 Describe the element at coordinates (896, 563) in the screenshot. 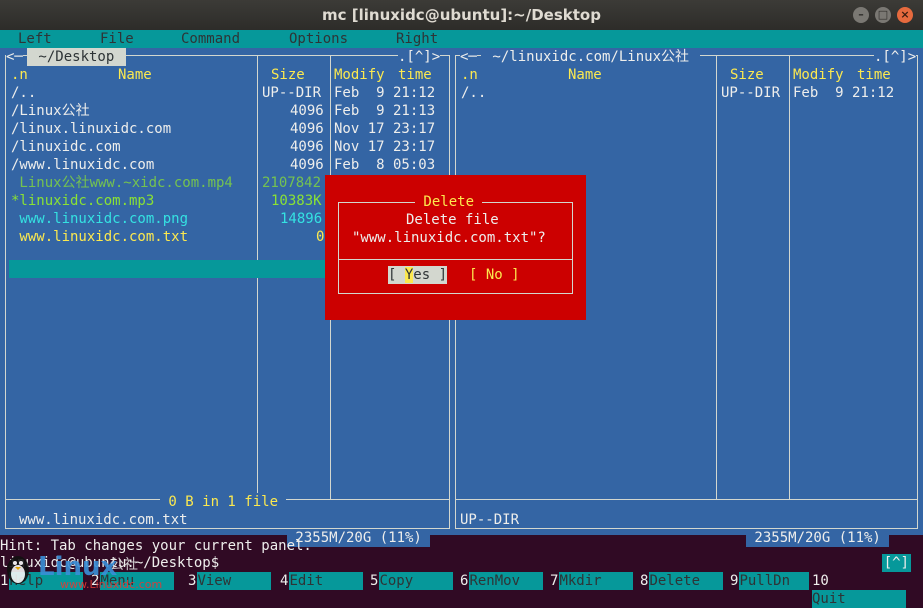

I see `panel-toggle-button: [^]` at that location.